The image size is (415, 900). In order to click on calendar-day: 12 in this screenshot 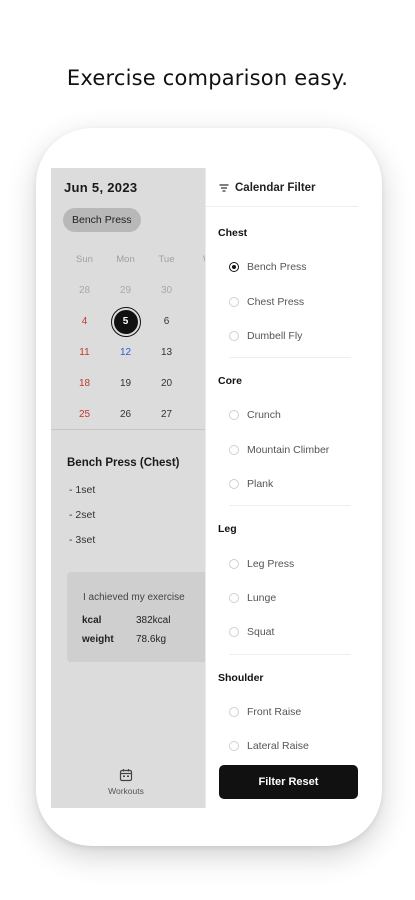, I will do `click(125, 352)`.